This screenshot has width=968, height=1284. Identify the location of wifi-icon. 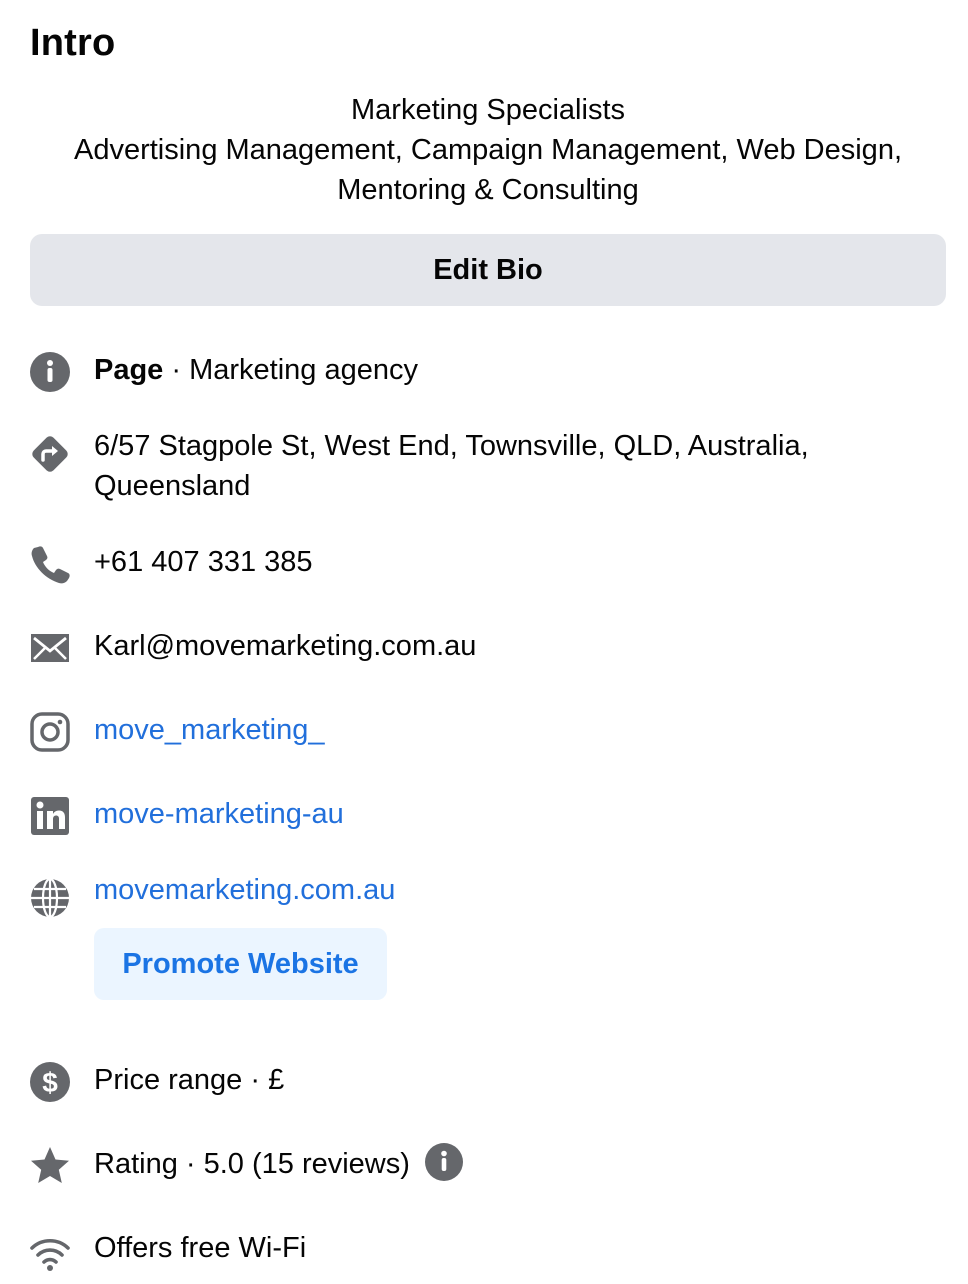
(50, 1252).